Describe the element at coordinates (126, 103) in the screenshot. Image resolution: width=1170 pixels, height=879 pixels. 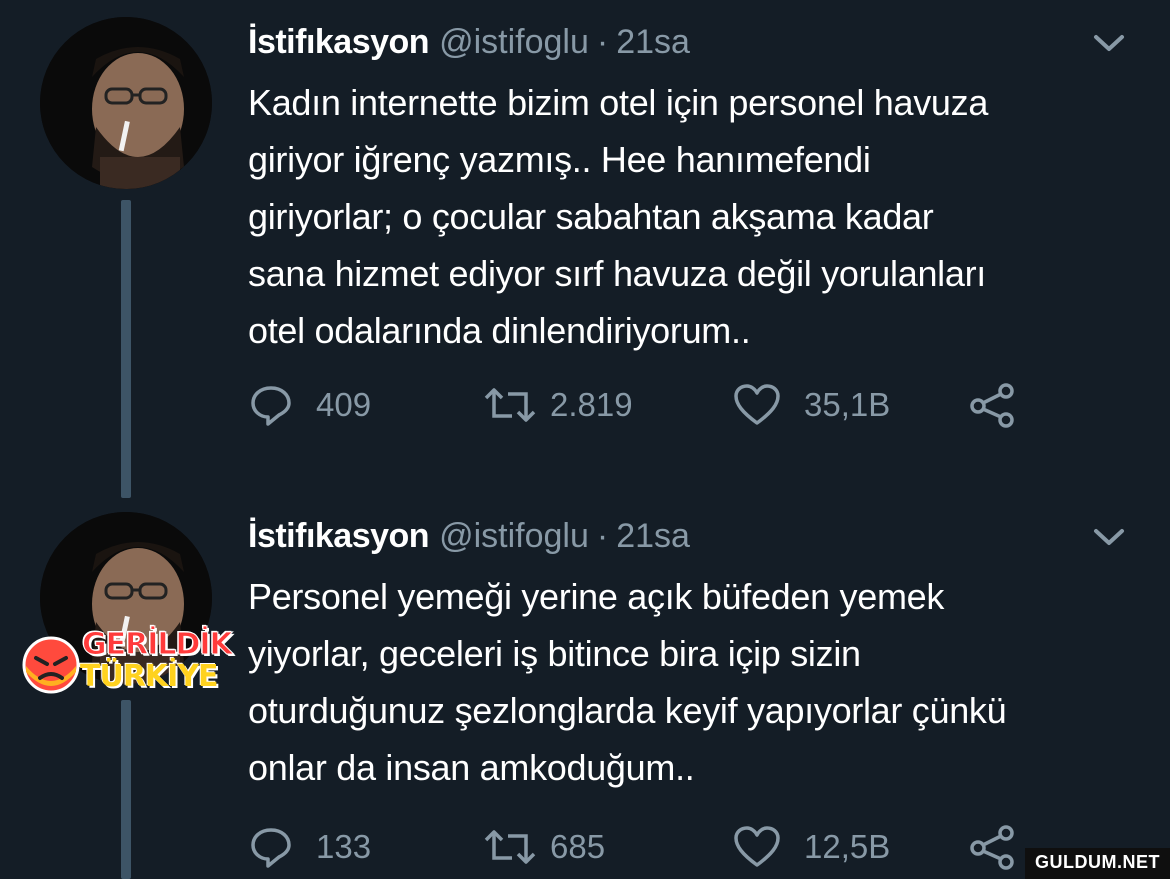
I see `avatar` at that location.